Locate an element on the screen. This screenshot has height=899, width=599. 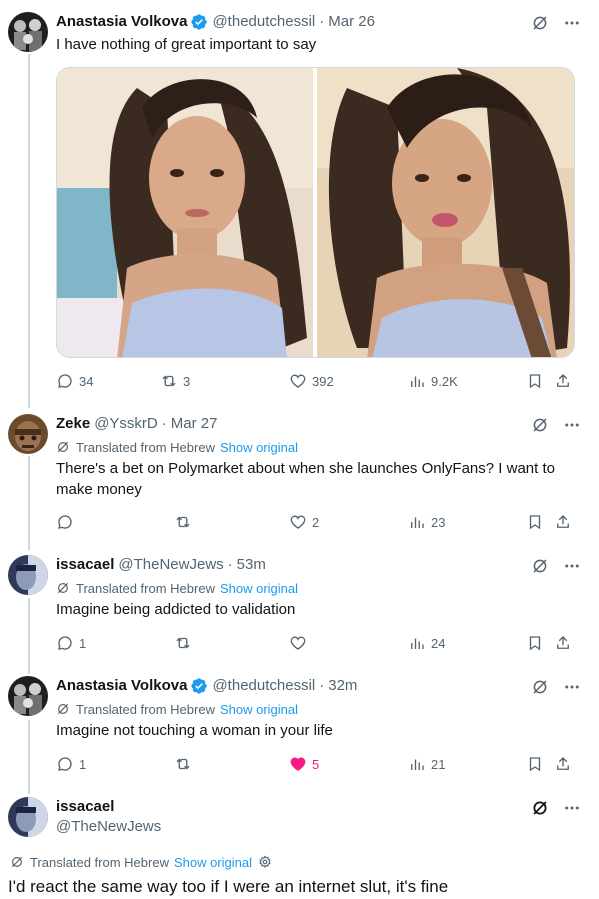
timestamp: Mar 26 is located at coordinates (351, 22).